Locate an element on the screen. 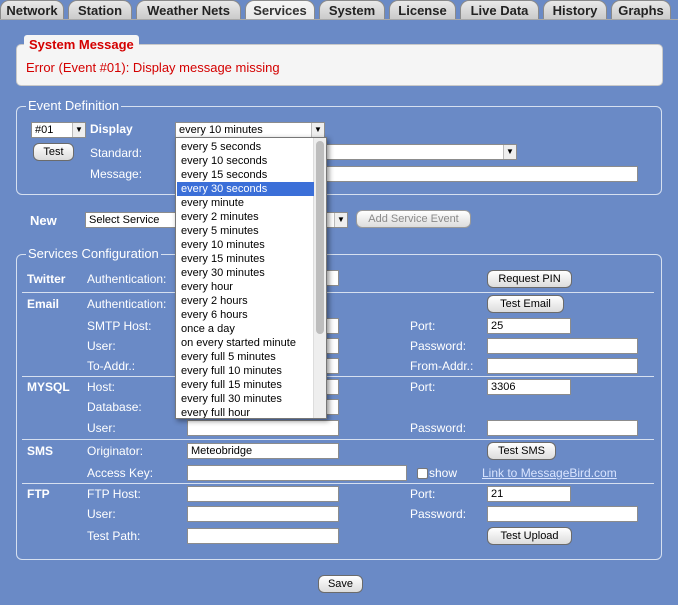  event-number-select: #01 ▼ is located at coordinates (58, 130).